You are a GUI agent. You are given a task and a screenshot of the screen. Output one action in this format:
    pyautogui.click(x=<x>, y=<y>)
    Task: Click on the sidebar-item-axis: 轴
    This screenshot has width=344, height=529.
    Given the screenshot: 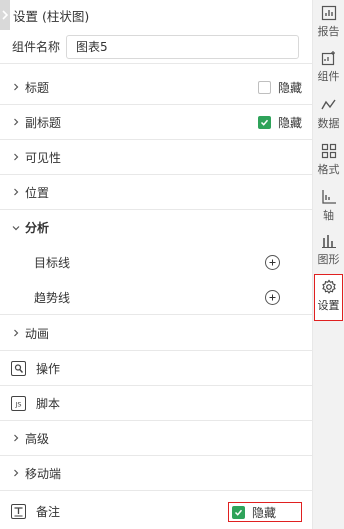 What is the action you would take?
    pyautogui.click(x=328, y=205)
    